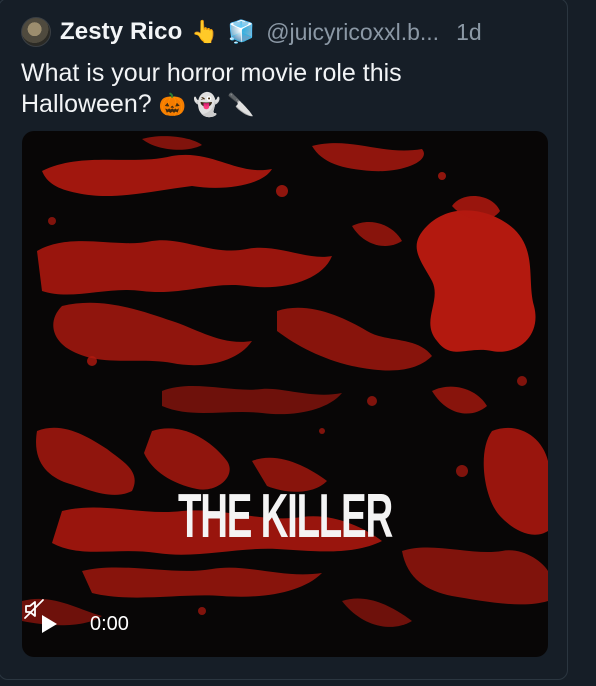 Image resolution: width=596 pixels, height=686 pixels. I want to click on jack-o-lantern-emoji-icon: 🎃, so click(172, 104).